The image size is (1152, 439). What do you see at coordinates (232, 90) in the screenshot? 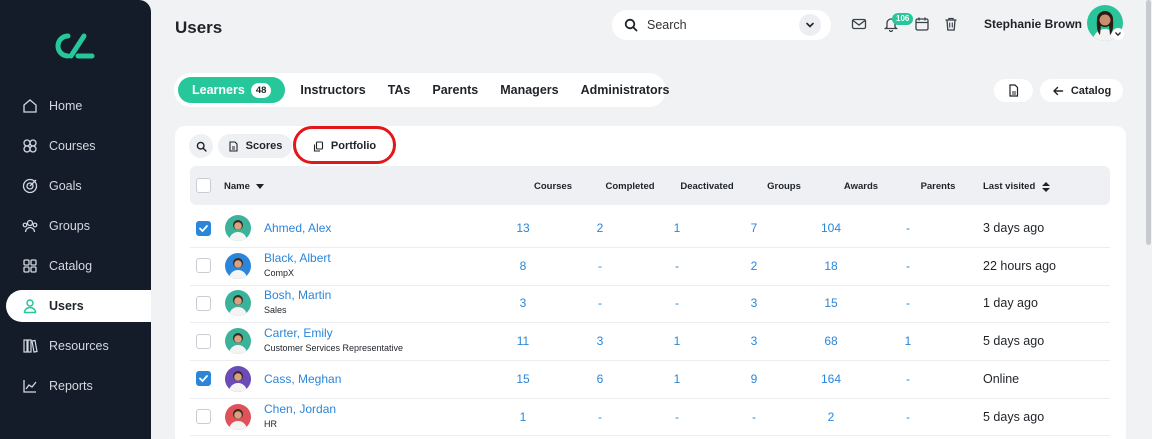
I see `tab-learners: Learners 48` at bounding box center [232, 90].